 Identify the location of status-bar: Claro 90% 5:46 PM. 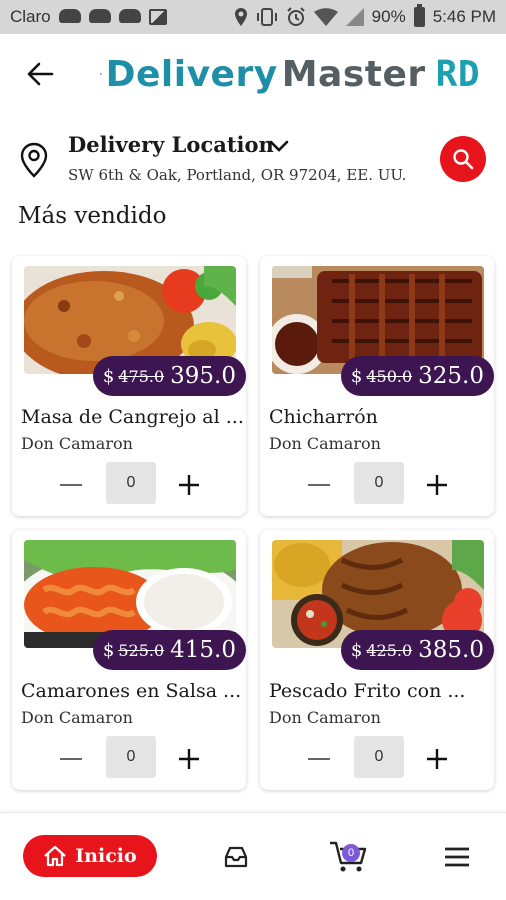
(253, 17).